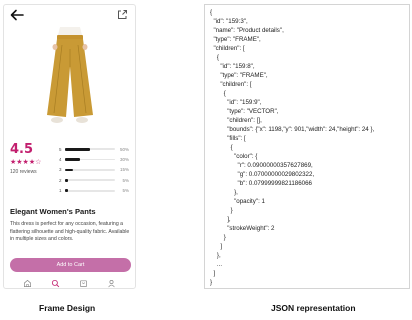 The width and height of the screenshot is (412, 320). What do you see at coordinates (111, 283) in the screenshot?
I see `profile-icon` at bounding box center [111, 283].